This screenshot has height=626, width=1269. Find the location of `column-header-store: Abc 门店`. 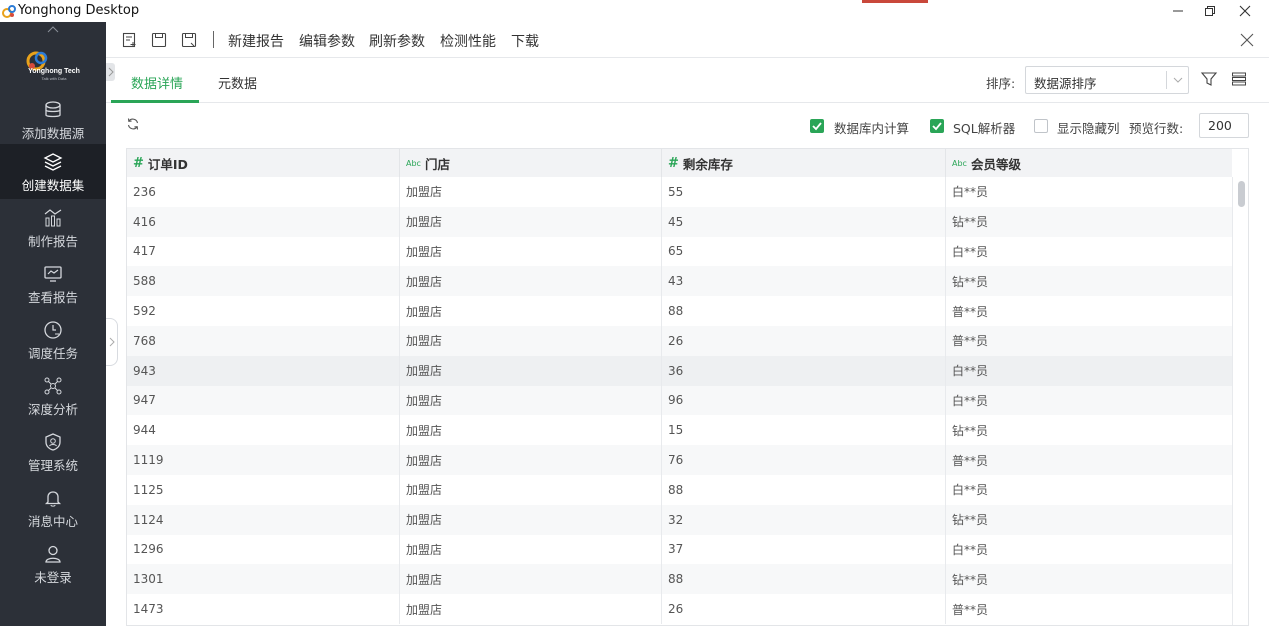

column-header-store: Abc 门店 is located at coordinates (531, 163).